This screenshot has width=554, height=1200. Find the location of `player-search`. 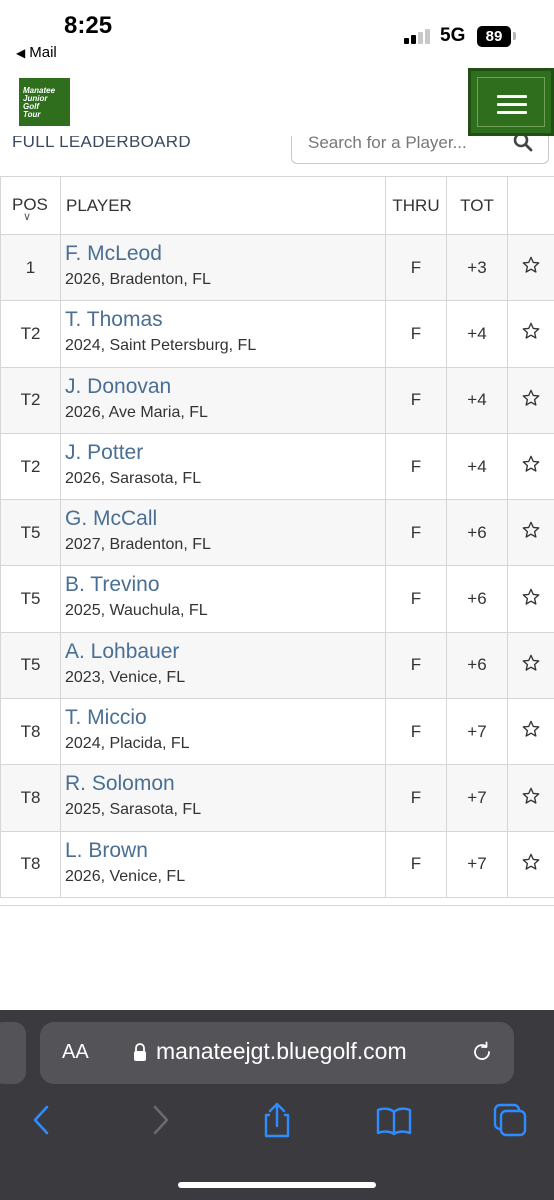

player-search is located at coordinates (420, 150).